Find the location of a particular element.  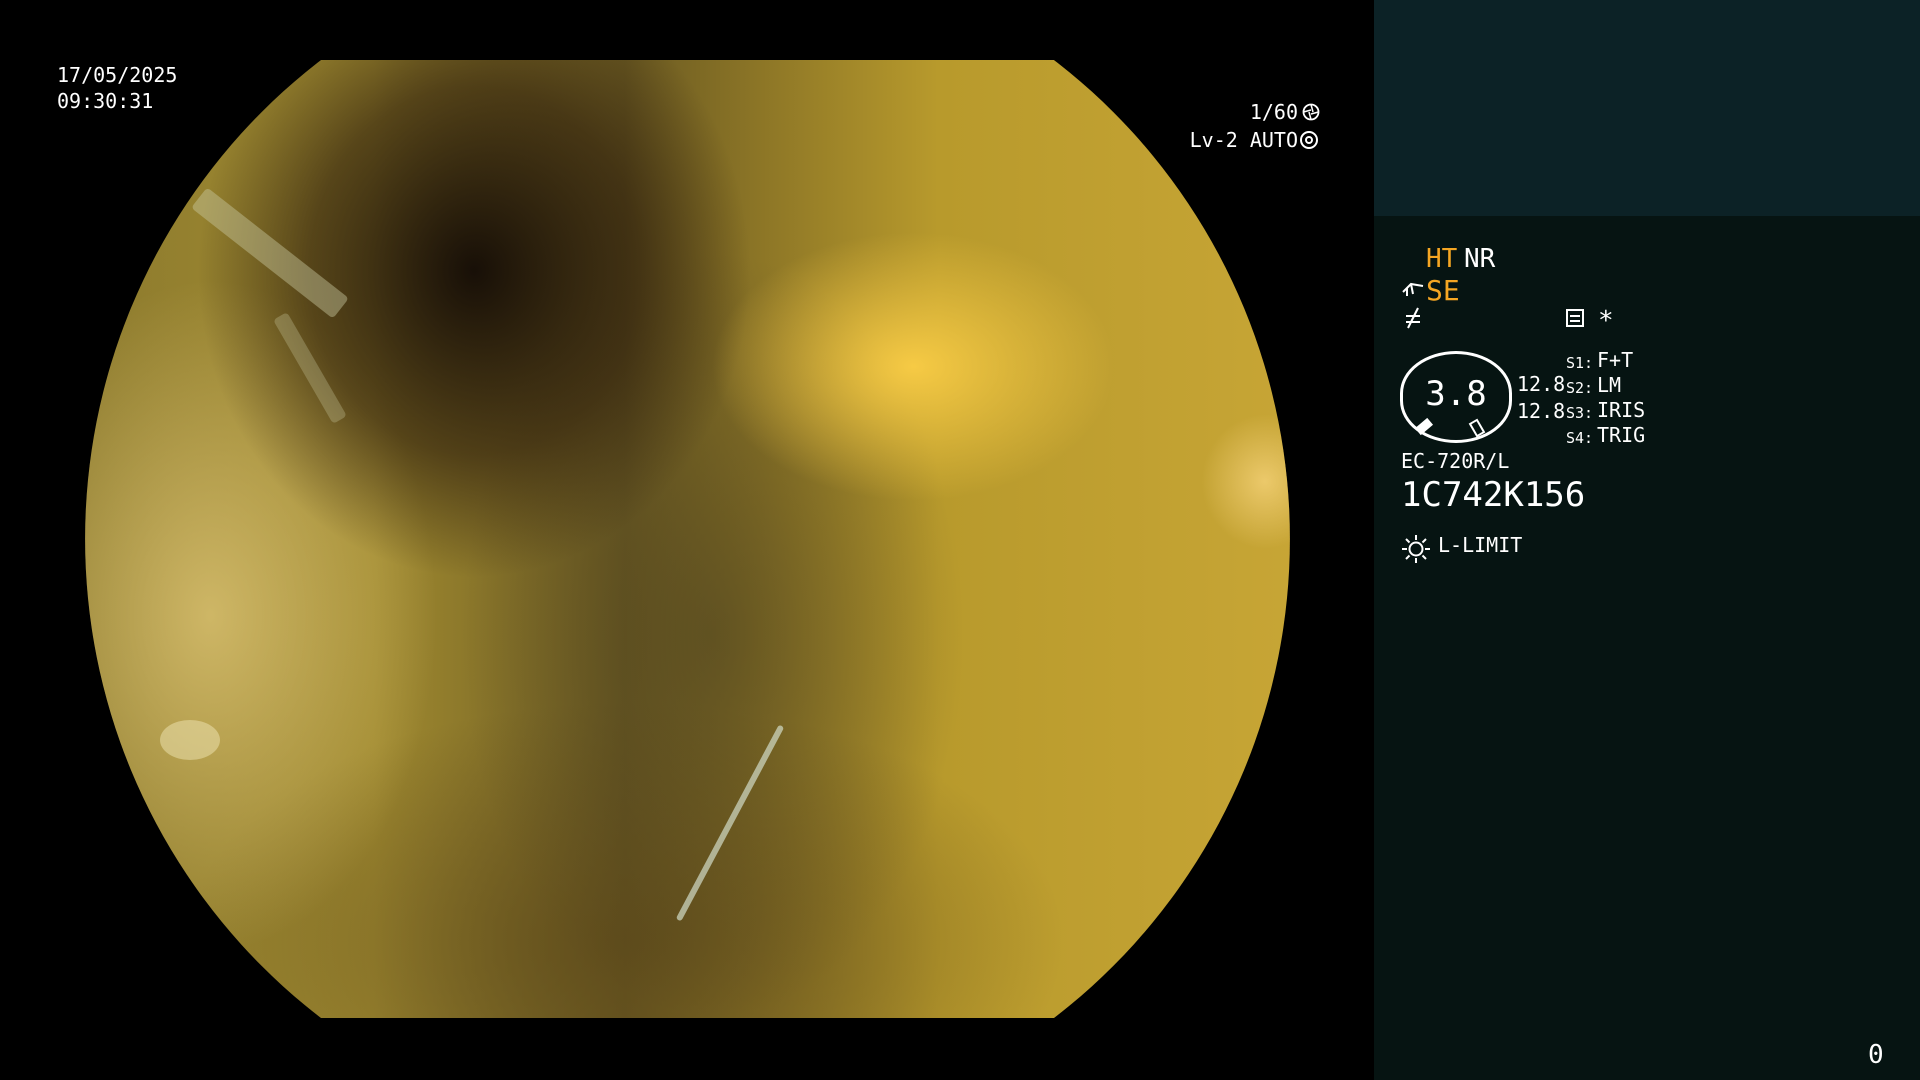

switch-2-value: LM is located at coordinates (1609, 385).